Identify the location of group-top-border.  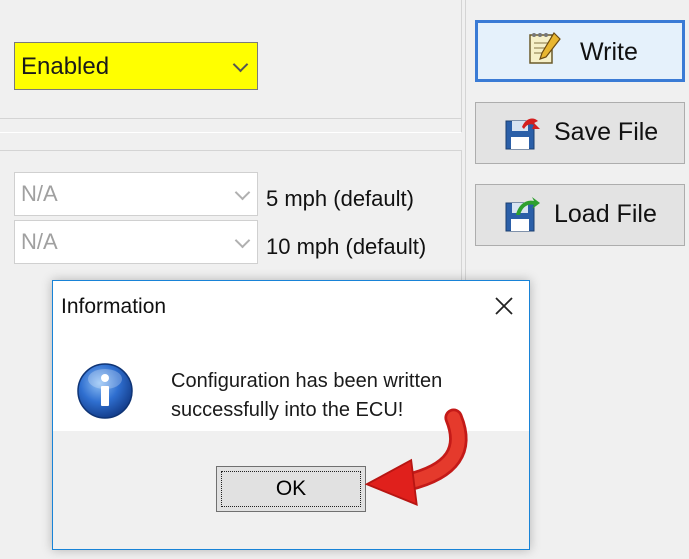
(230, 118).